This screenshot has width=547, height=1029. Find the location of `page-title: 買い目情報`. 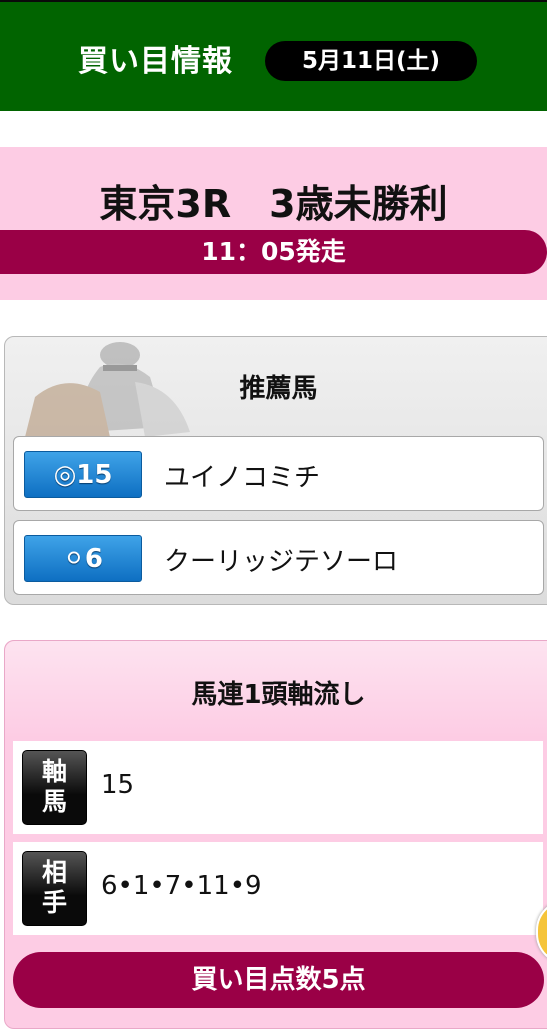

page-title: 買い目情報 is located at coordinates (155, 61).